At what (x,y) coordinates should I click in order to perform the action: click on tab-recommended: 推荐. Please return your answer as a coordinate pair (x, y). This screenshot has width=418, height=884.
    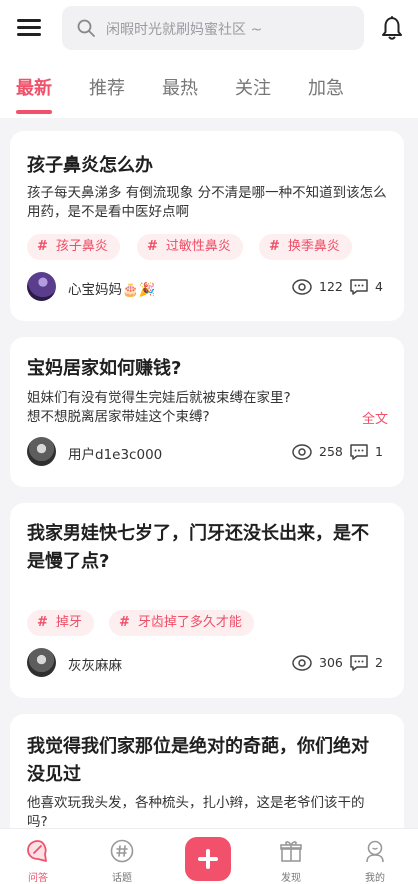
    Looking at the image, I should click on (107, 87).